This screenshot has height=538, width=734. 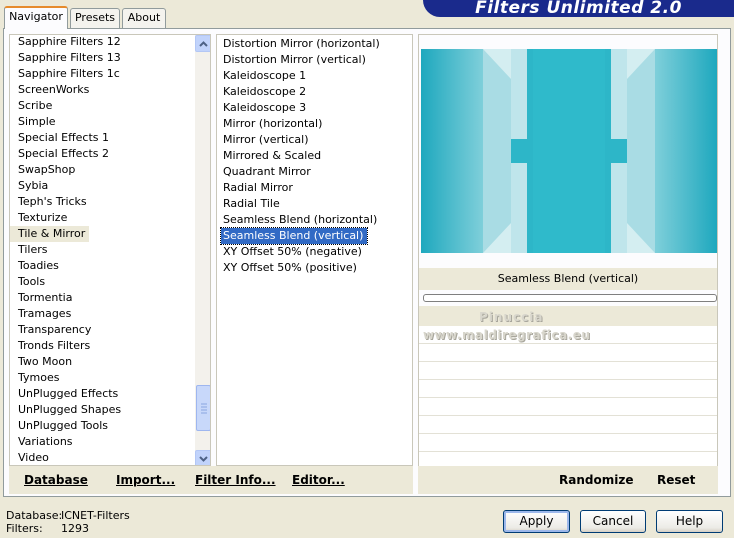 I want to click on filter-item: Radial Mirror, so click(x=300, y=188).